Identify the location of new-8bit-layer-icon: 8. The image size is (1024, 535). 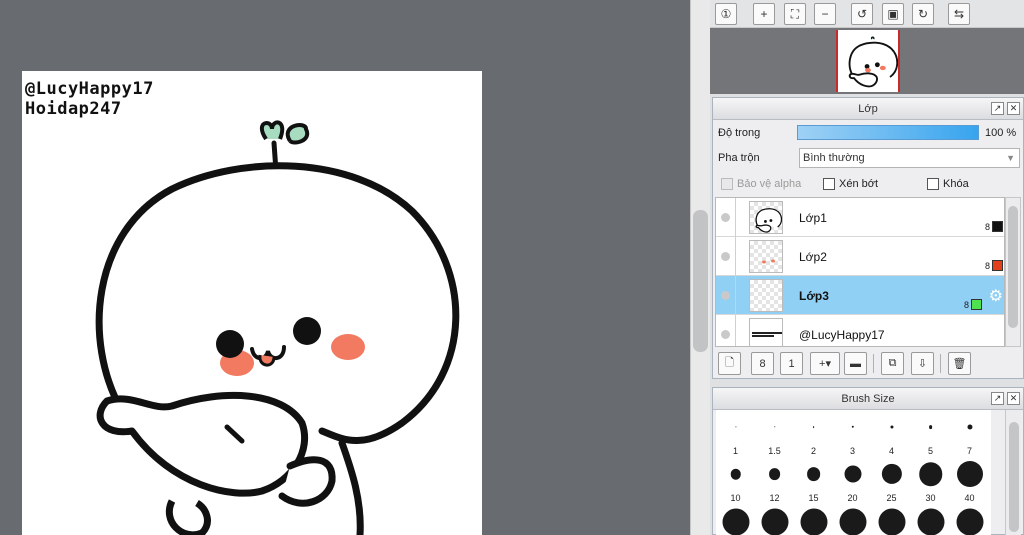
(762, 363).